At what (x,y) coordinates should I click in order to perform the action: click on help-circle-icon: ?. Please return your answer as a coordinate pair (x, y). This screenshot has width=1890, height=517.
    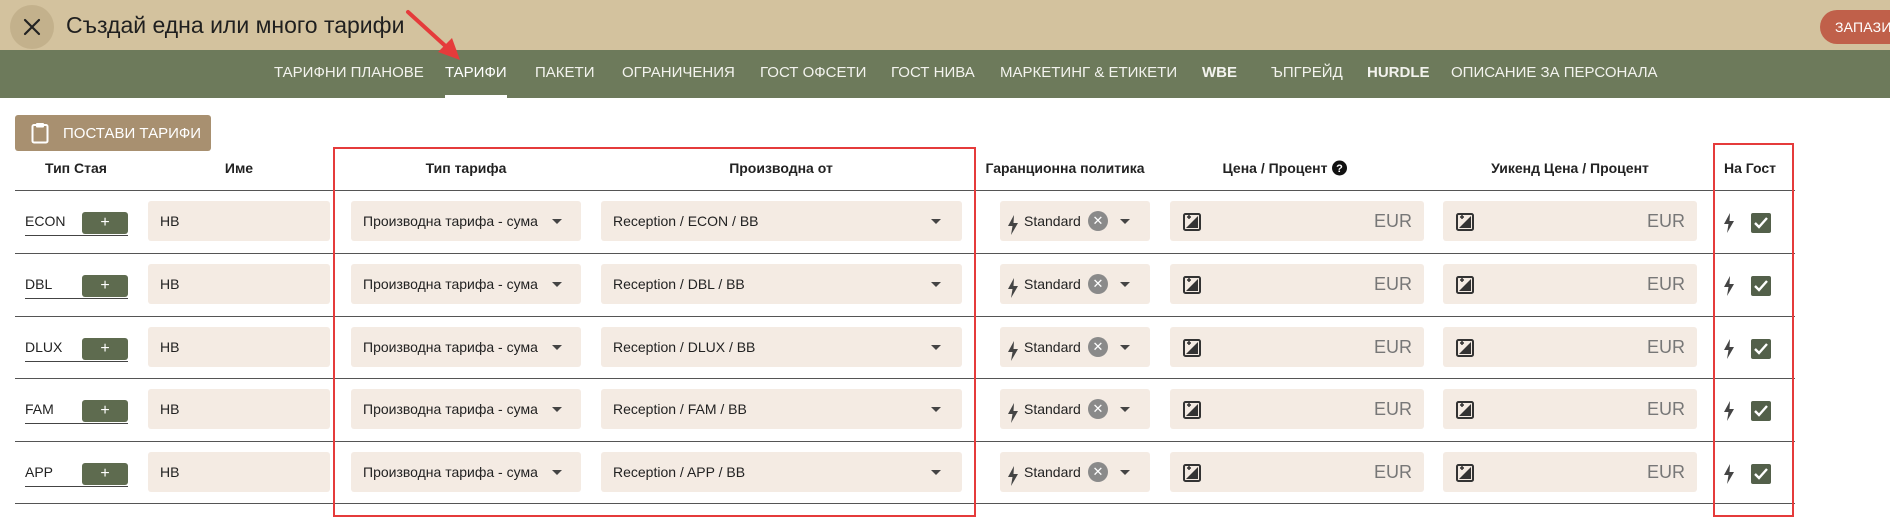
    Looking at the image, I should click on (1339, 168).